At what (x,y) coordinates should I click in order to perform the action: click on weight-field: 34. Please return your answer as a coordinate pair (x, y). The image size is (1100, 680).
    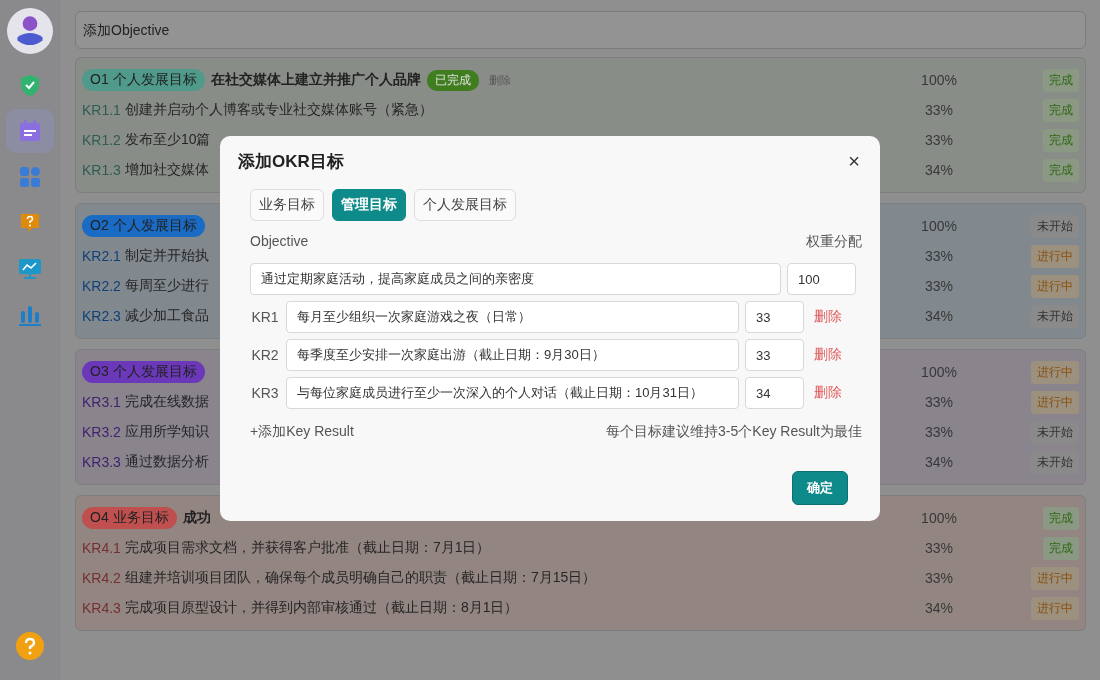
    Looking at the image, I should click on (774, 393).